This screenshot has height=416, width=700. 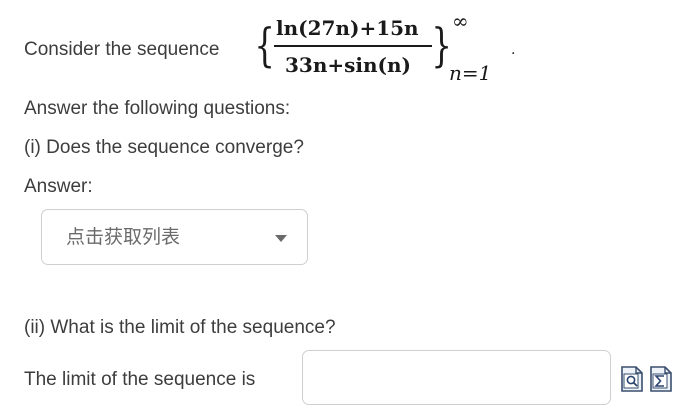 What do you see at coordinates (123, 237) in the screenshot?
I see `dropdown-placeholder: 点击获取列表` at bounding box center [123, 237].